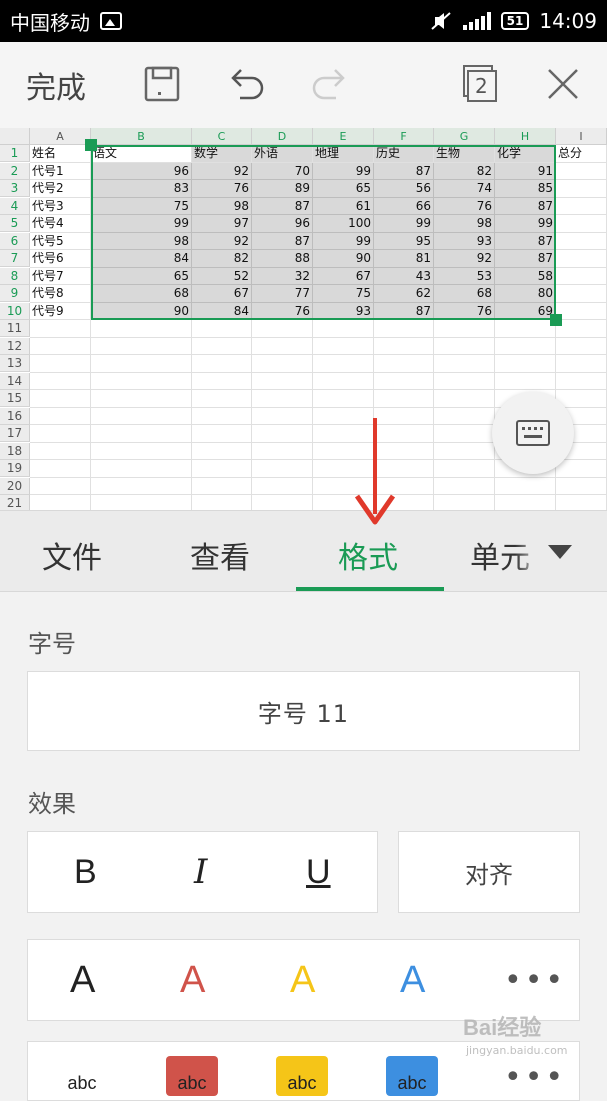 Image resolution: width=607 pixels, height=1101 pixels. I want to click on column-header-B: B, so click(141, 136).